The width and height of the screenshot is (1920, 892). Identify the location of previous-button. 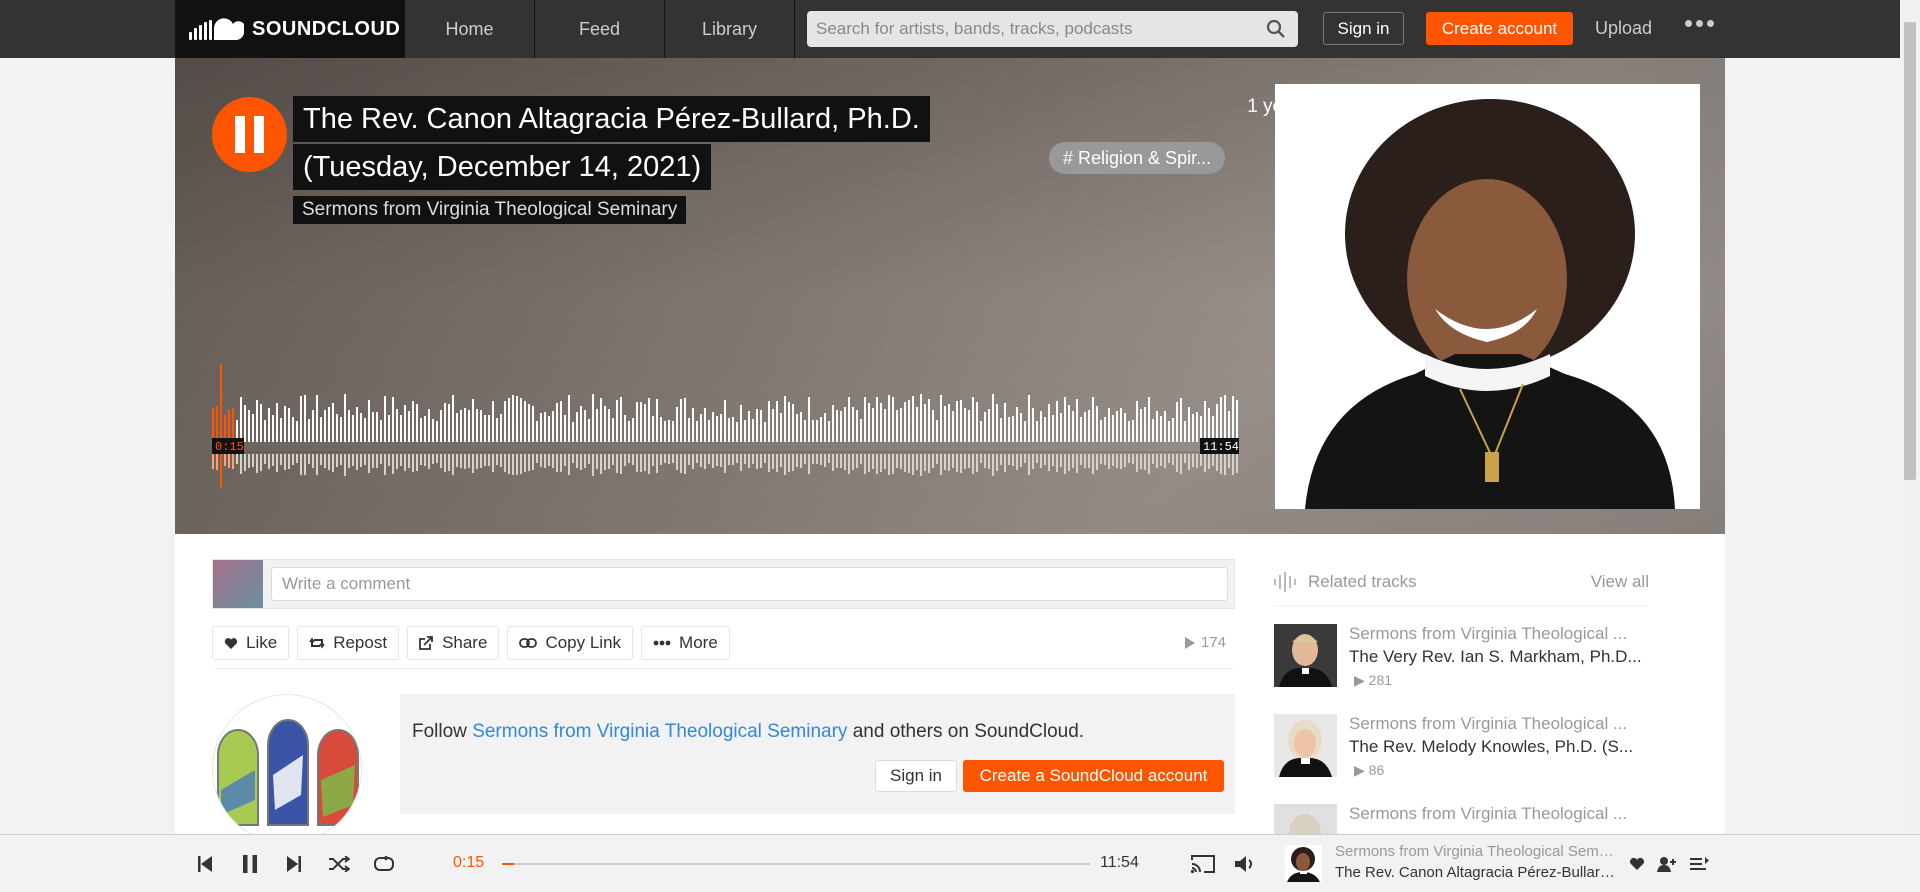
(205, 864).